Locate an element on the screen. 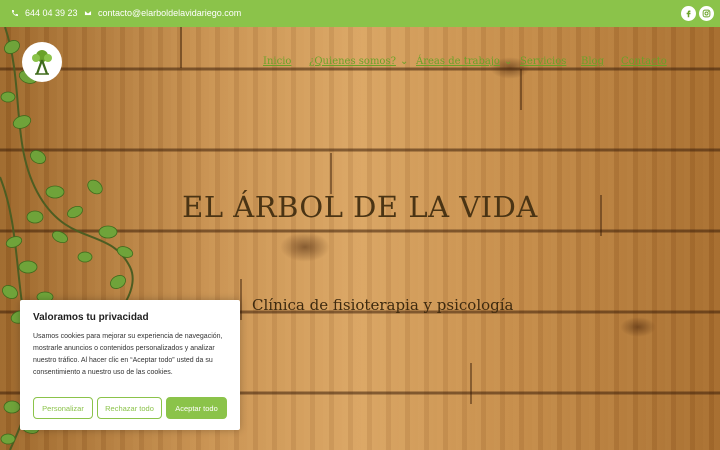 The width and height of the screenshot is (720, 450). phone-number: 644 04 39 23 is located at coordinates (51, 13).